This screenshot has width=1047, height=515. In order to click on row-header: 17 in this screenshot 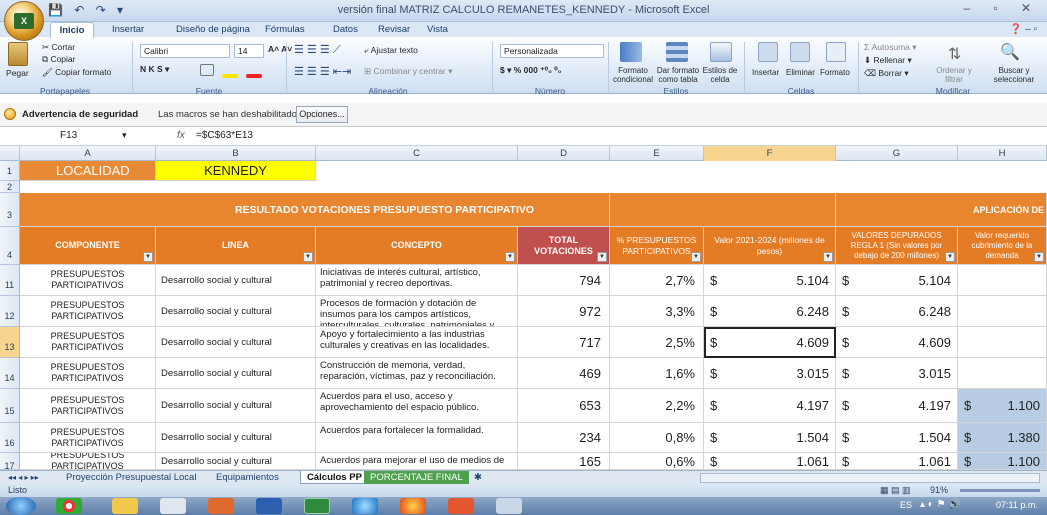, I will do `click(10, 462)`.